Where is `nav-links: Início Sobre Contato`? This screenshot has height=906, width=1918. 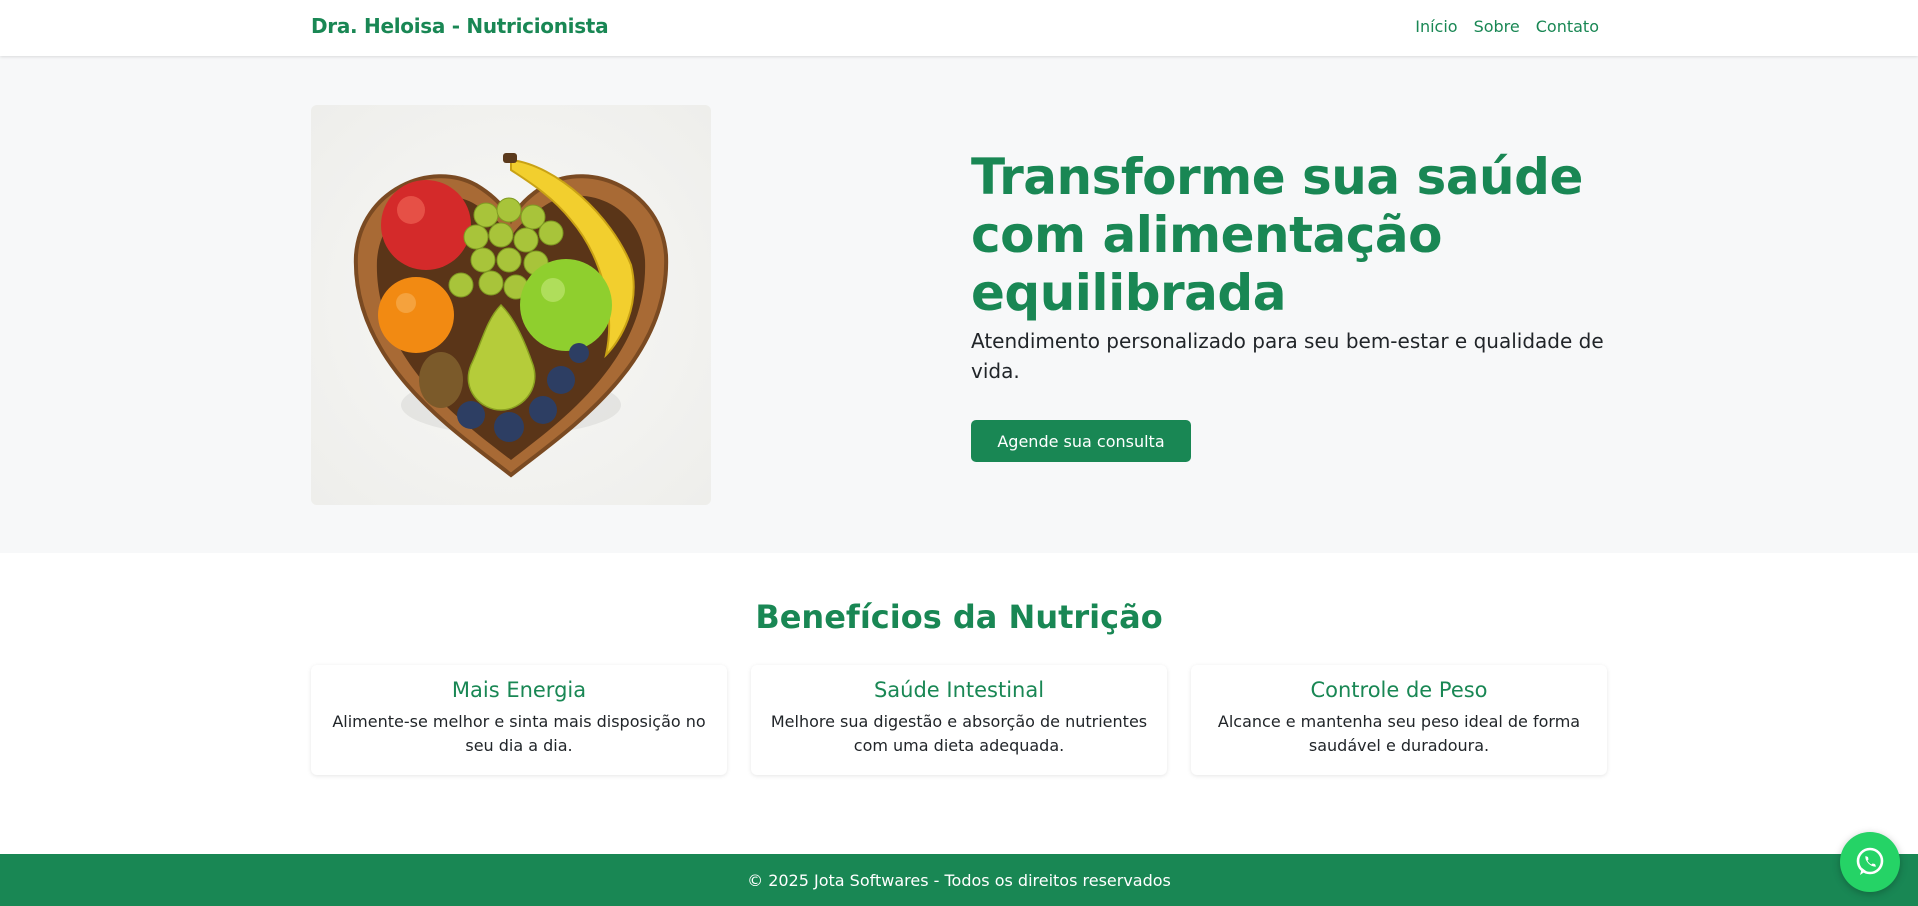
nav-links: Início Sobre Contato is located at coordinates (1507, 26).